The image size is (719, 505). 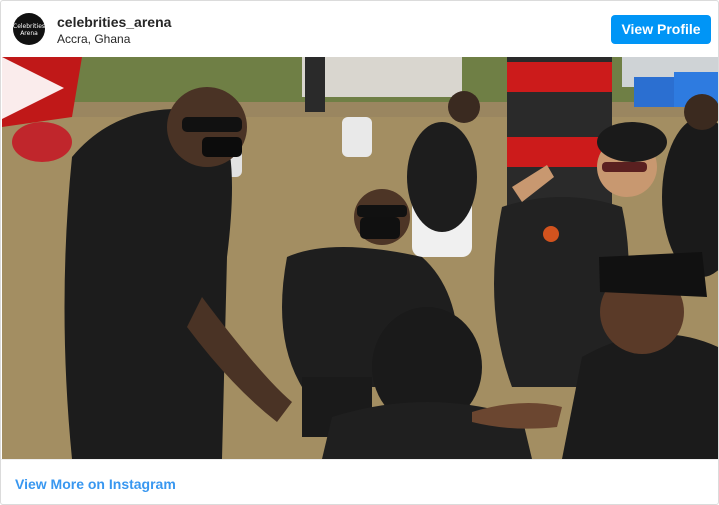 What do you see at coordinates (359, 481) in the screenshot?
I see `embed-footer: View More on Instagram` at bounding box center [359, 481].